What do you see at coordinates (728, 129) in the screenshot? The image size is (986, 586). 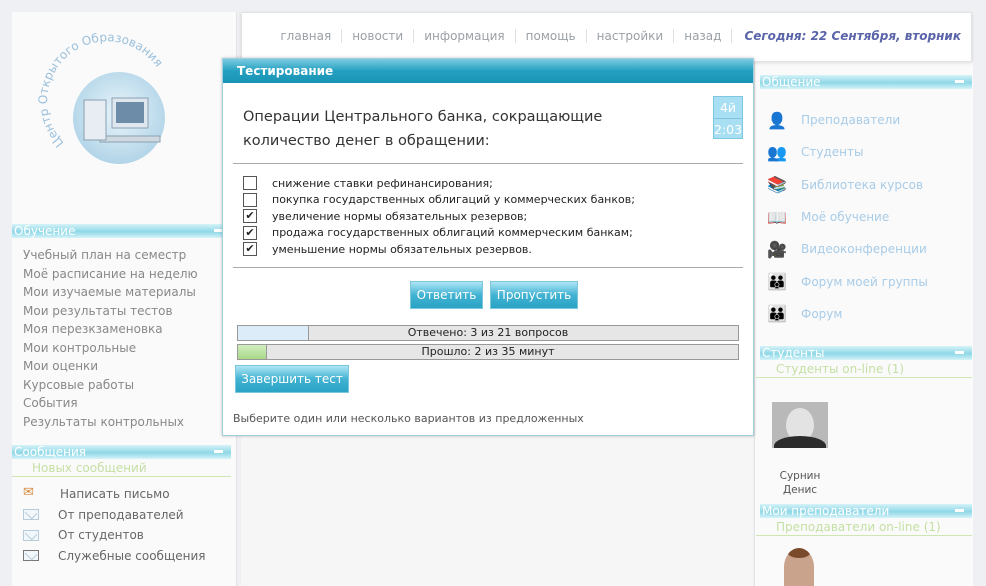 I see `timer-bottom: 2:03` at bounding box center [728, 129].